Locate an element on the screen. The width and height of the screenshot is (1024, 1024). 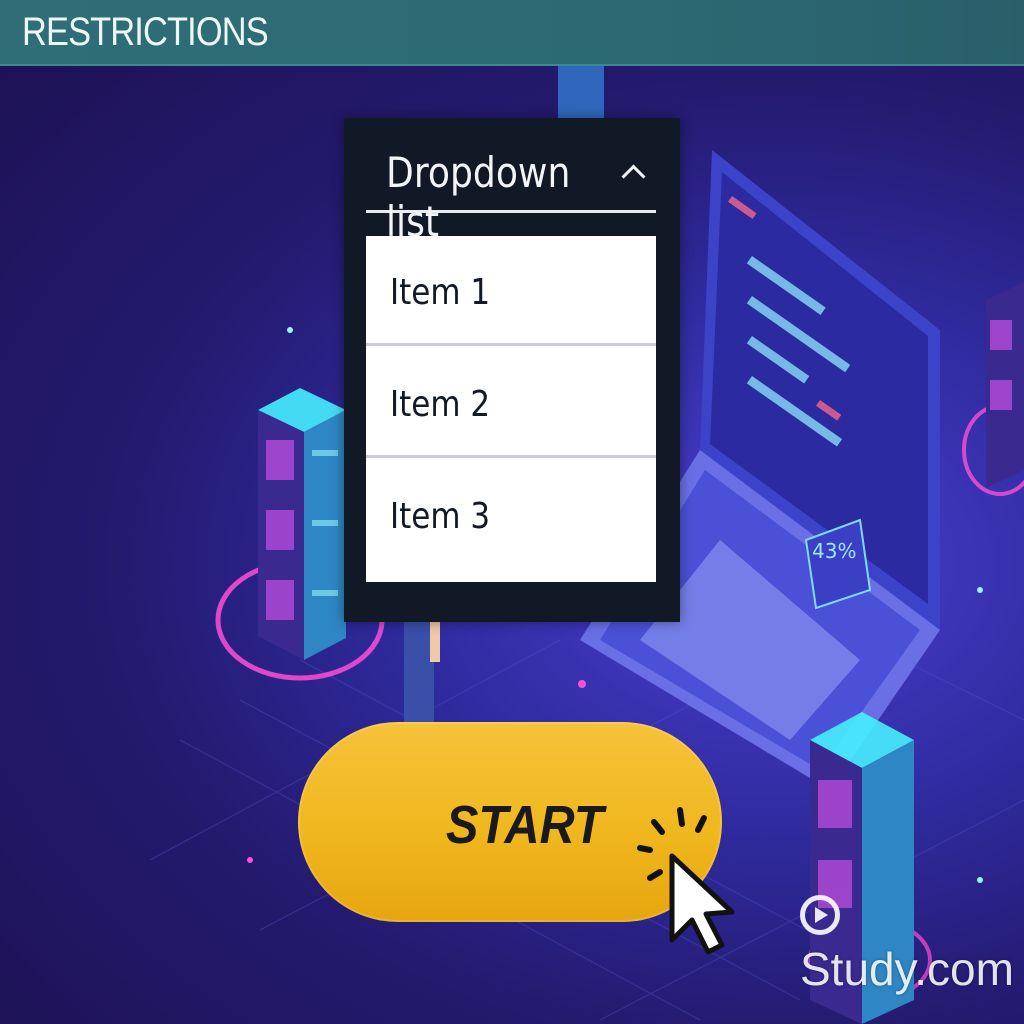
dropdown-options-list: Item 1 Item 2 Item 3 is located at coordinates (511, 409).